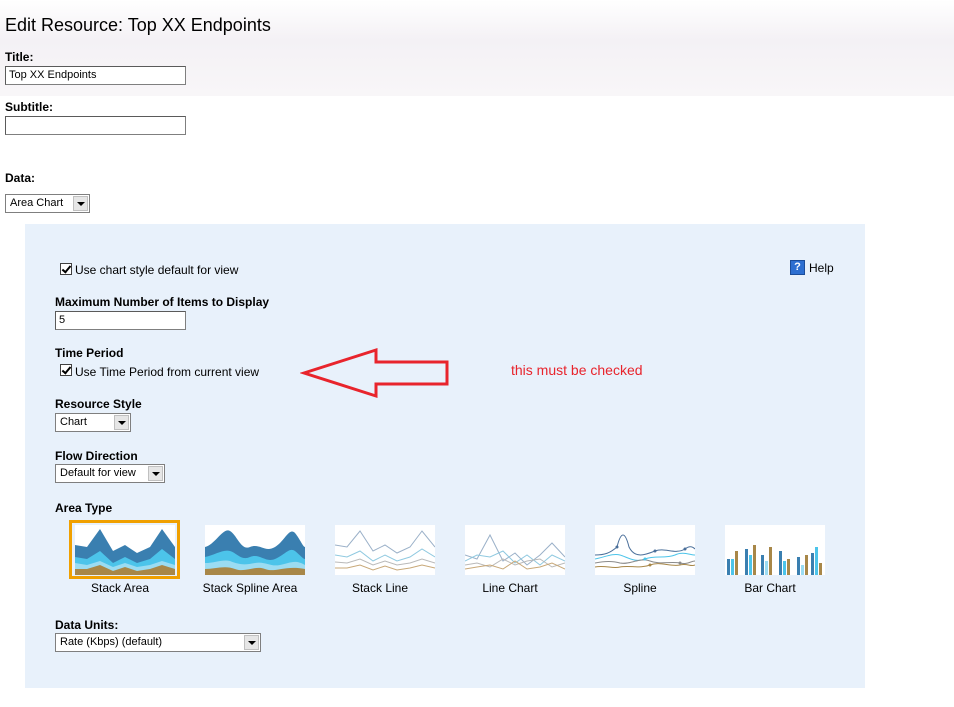  What do you see at coordinates (20, 178) in the screenshot?
I see `data-label: Data:` at bounding box center [20, 178].